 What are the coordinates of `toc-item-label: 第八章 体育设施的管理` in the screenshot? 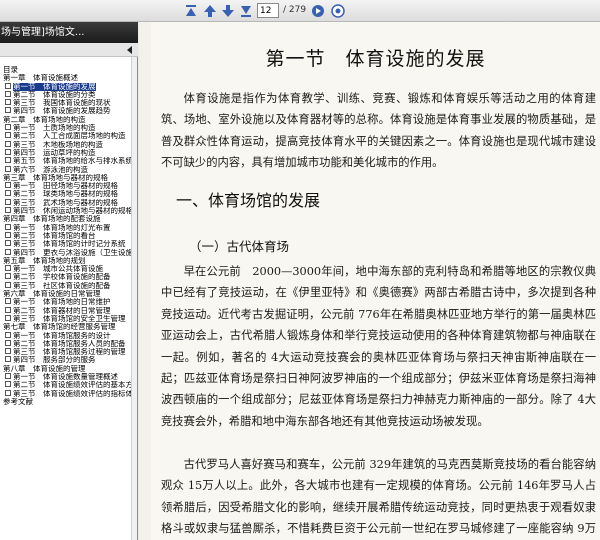 It's located at (44, 368).